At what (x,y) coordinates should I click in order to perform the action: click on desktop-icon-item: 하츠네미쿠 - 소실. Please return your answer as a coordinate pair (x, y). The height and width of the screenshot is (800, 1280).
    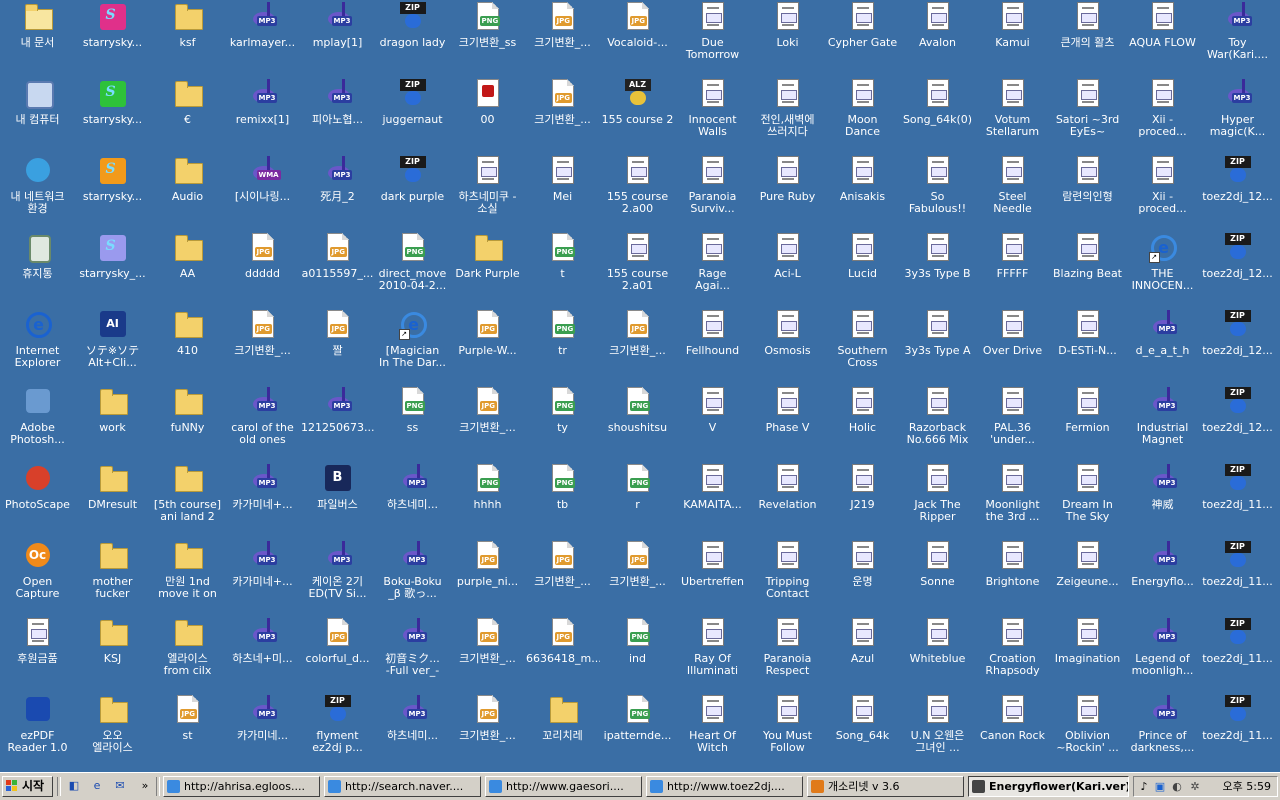
    Looking at the image, I should click on (487, 192).